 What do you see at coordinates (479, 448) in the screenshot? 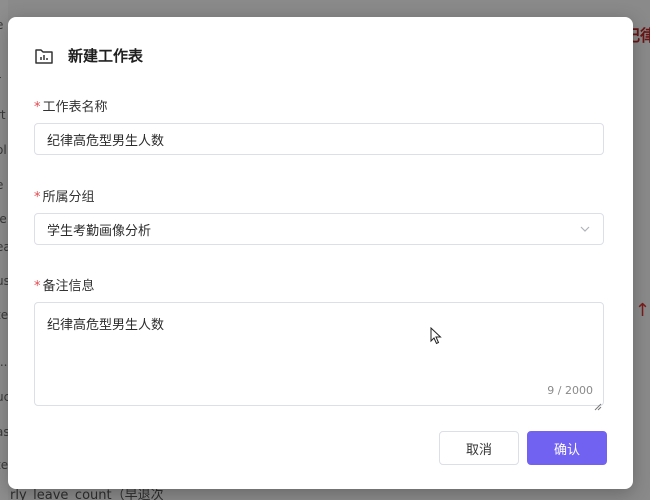
I see `cancel-button: 取消` at bounding box center [479, 448].